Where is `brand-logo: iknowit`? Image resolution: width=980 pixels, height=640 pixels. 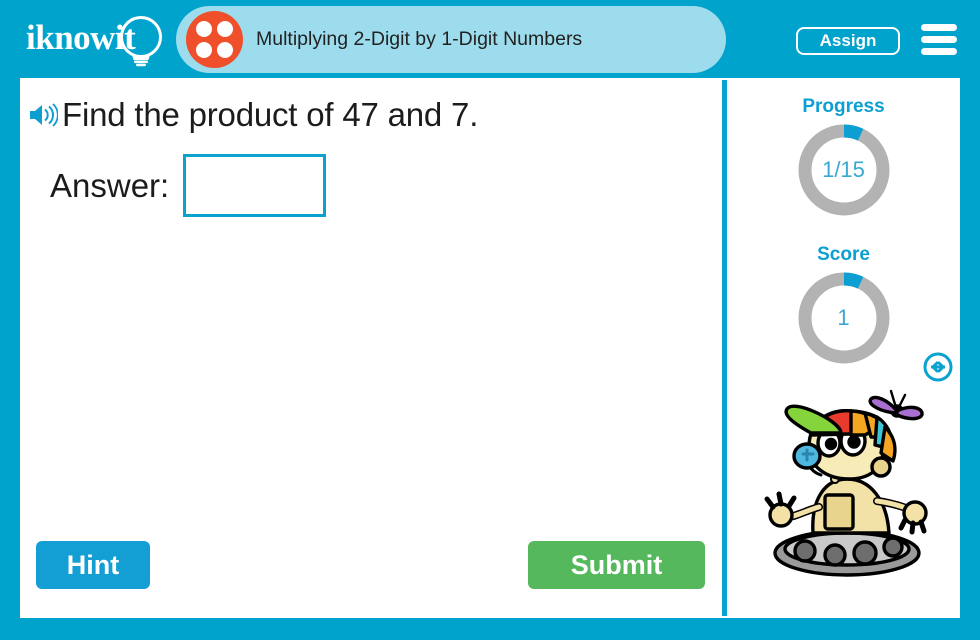
brand-logo: iknowit is located at coordinates (99, 40).